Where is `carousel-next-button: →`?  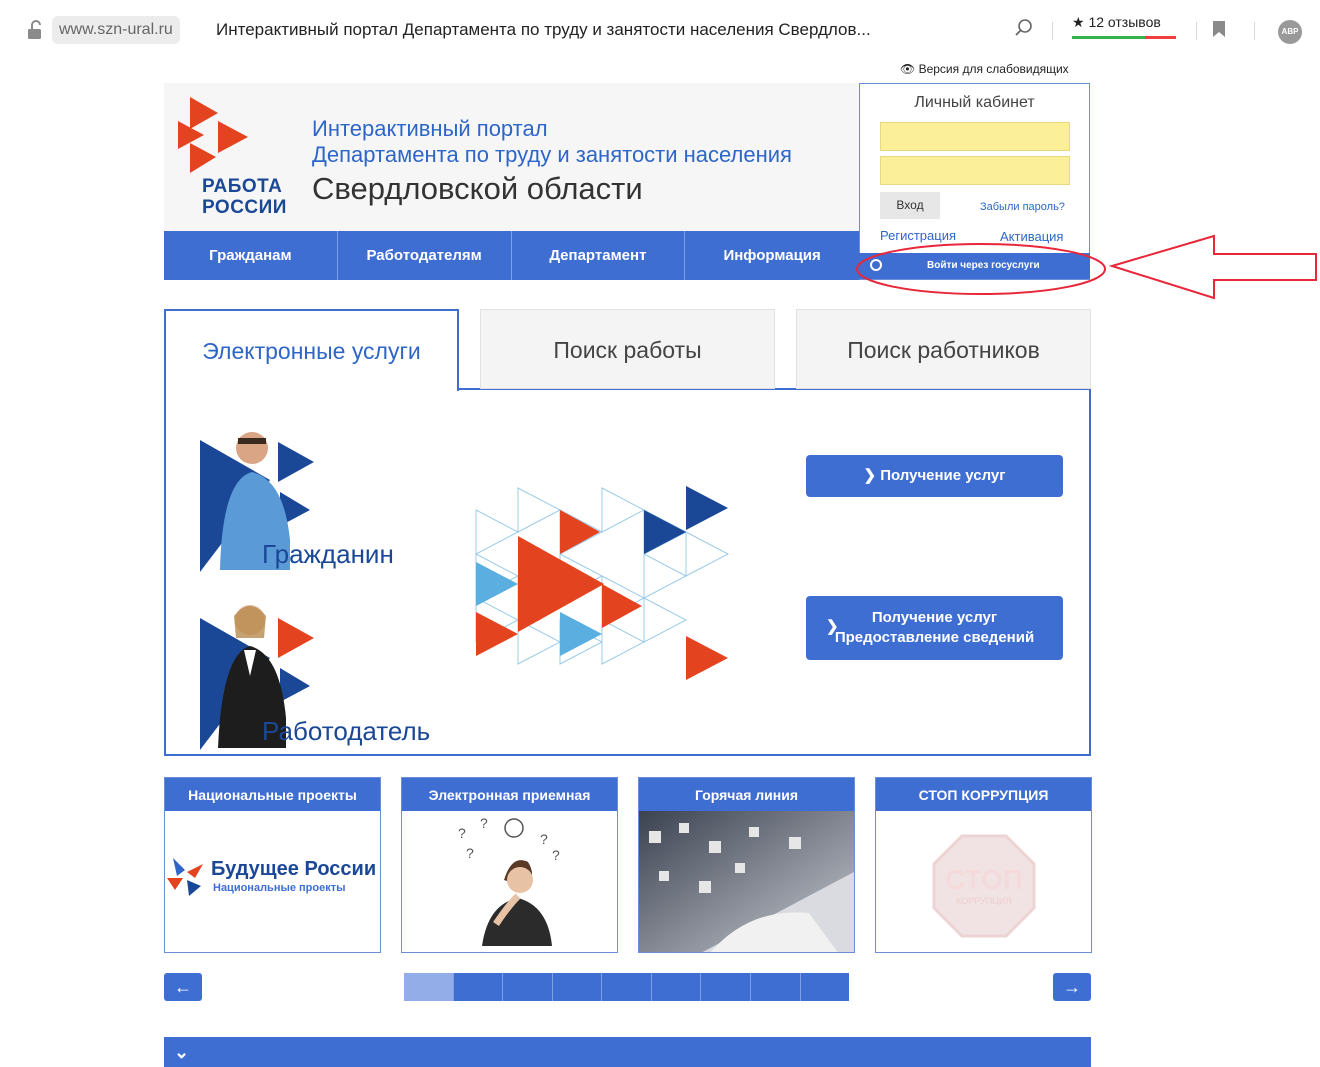 carousel-next-button: → is located at coordinates (1072, 987).